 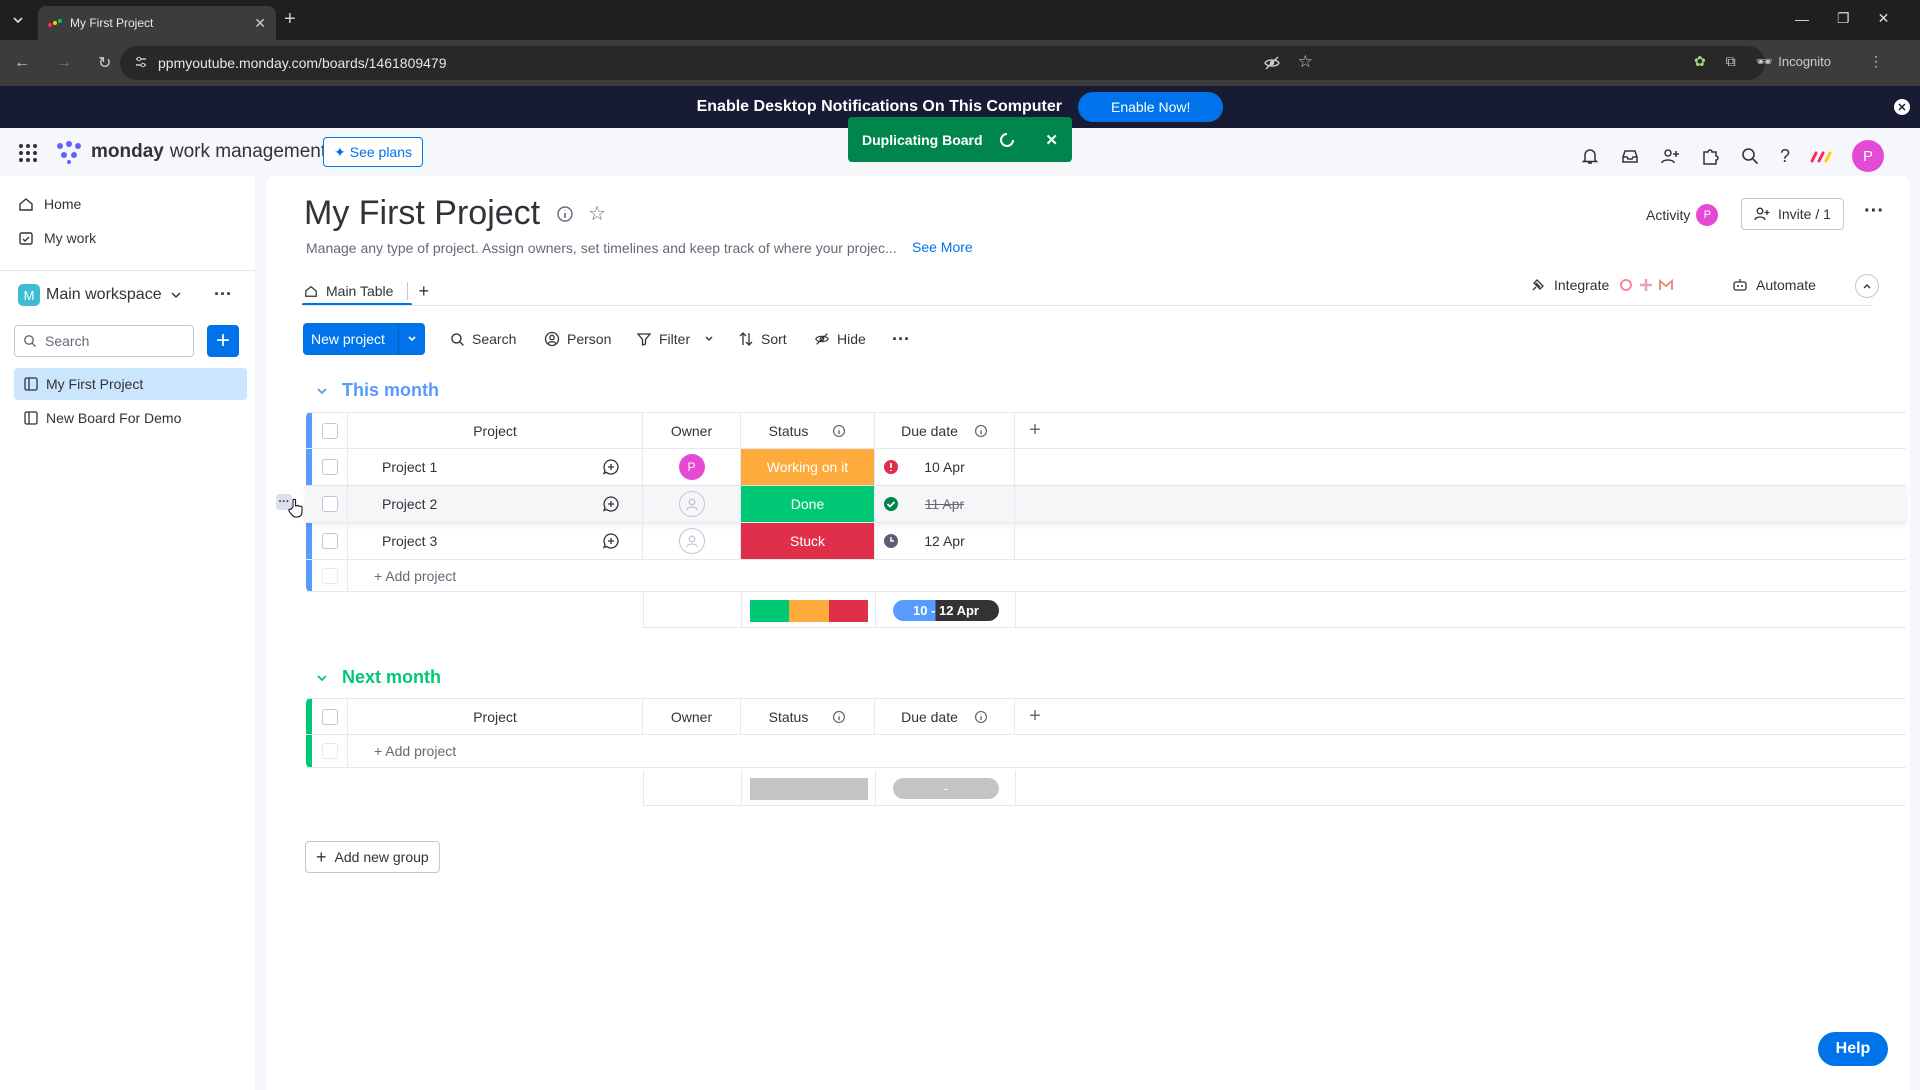 What do you see at coordinates (1602, 285) in the screenshot?
I see `integrate-button: Integrate` at bounding box center [1602, 285].